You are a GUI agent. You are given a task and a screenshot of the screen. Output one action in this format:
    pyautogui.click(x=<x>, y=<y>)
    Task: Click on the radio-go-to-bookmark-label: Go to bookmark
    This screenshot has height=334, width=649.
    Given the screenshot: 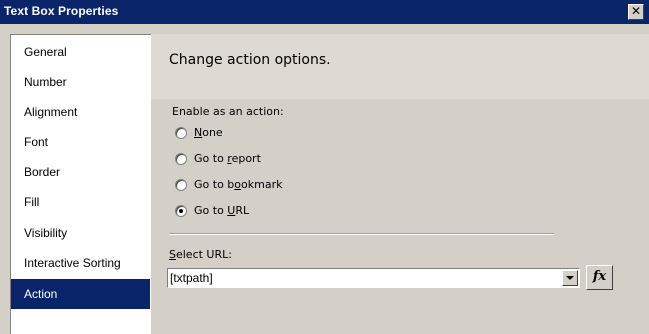 What is the action you would take?
    pyautogui.click(x=238, y=184)
    